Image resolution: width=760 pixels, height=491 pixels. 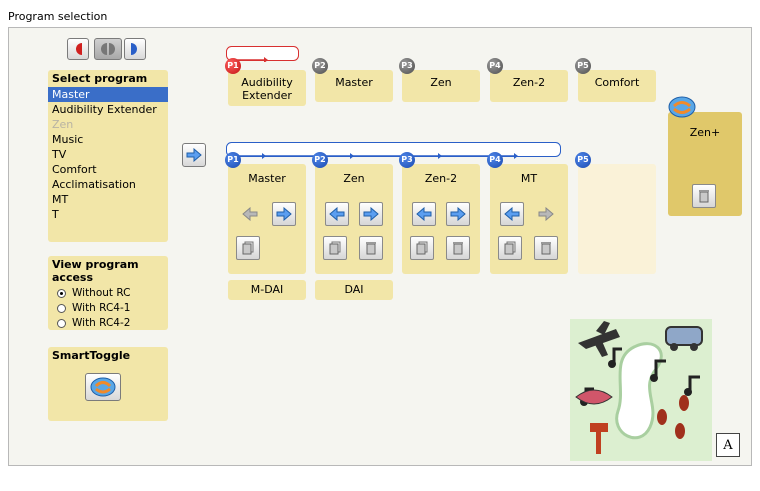 I want to click on bottom-program-slot: Master, so click(x=267, y=219).